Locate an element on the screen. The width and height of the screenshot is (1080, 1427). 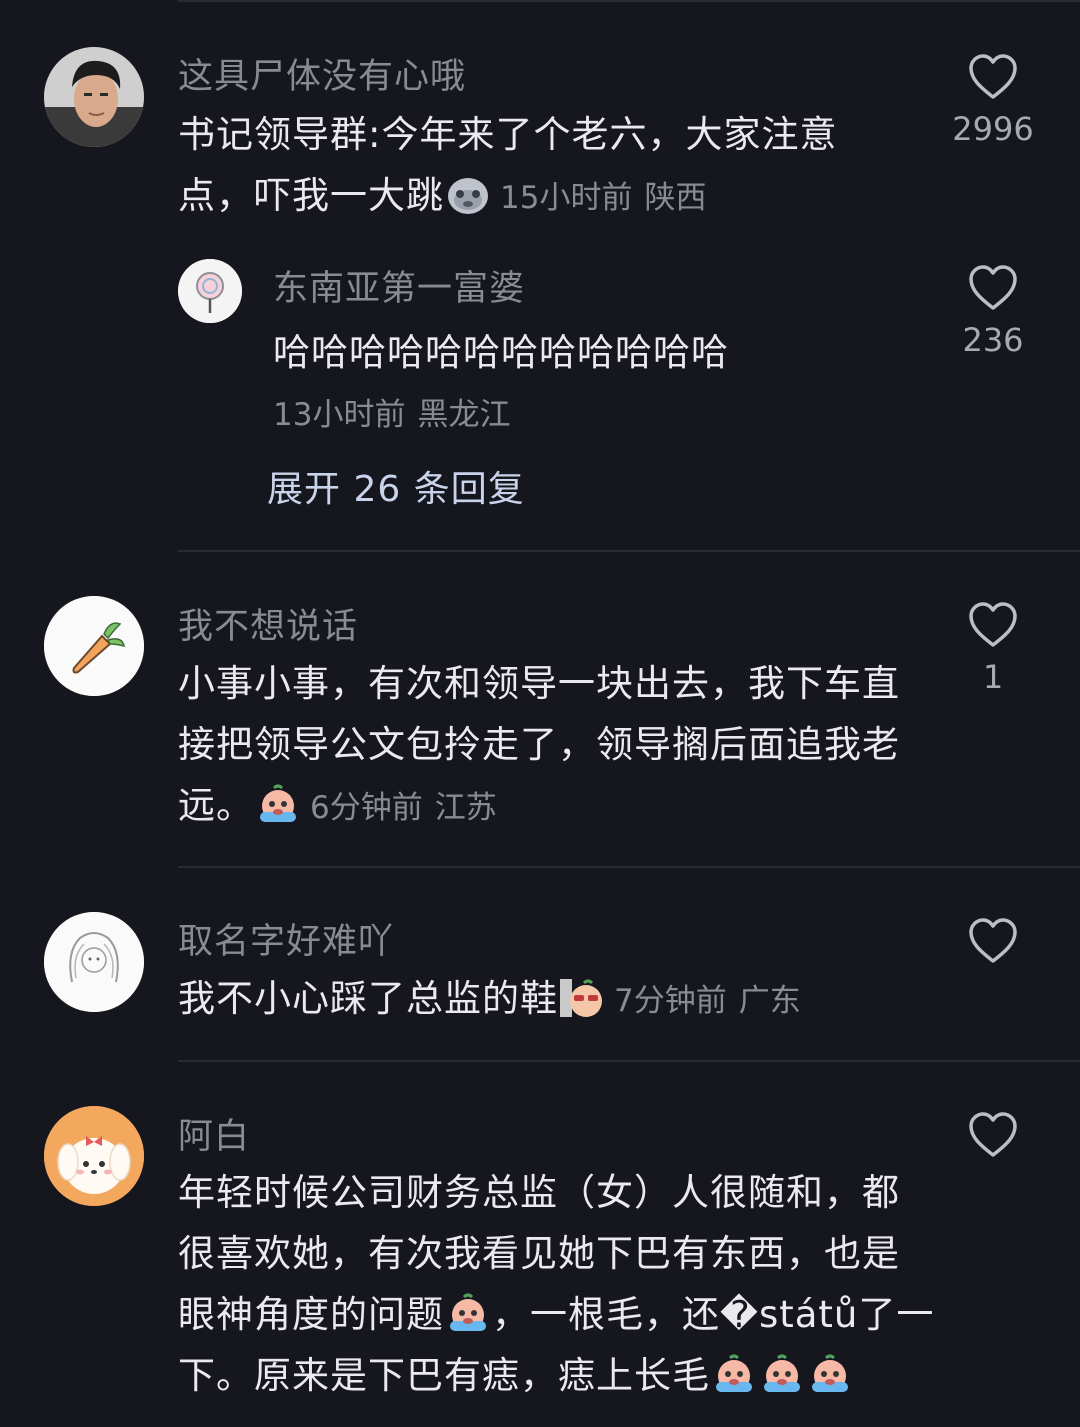
comment-username: 我不想说话 is located at coordinates (268, 623).